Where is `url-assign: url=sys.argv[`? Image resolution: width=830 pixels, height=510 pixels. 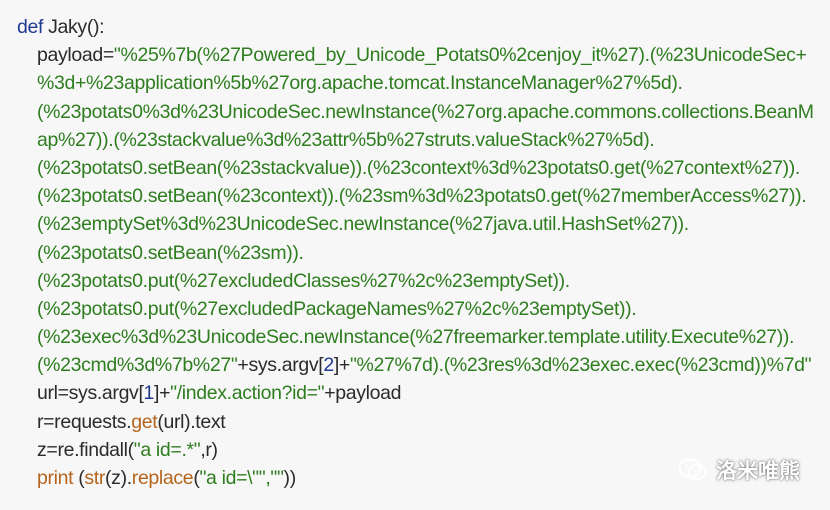
url-assign: url=sys.argv[ is located at coordinates (90, 393).